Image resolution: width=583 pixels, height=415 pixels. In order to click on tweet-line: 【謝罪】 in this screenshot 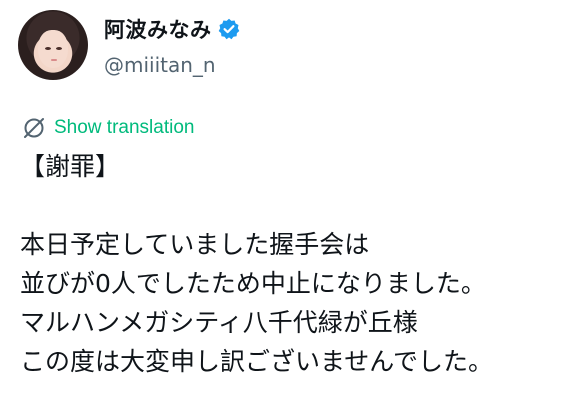, I will do `click(70, 166)`.